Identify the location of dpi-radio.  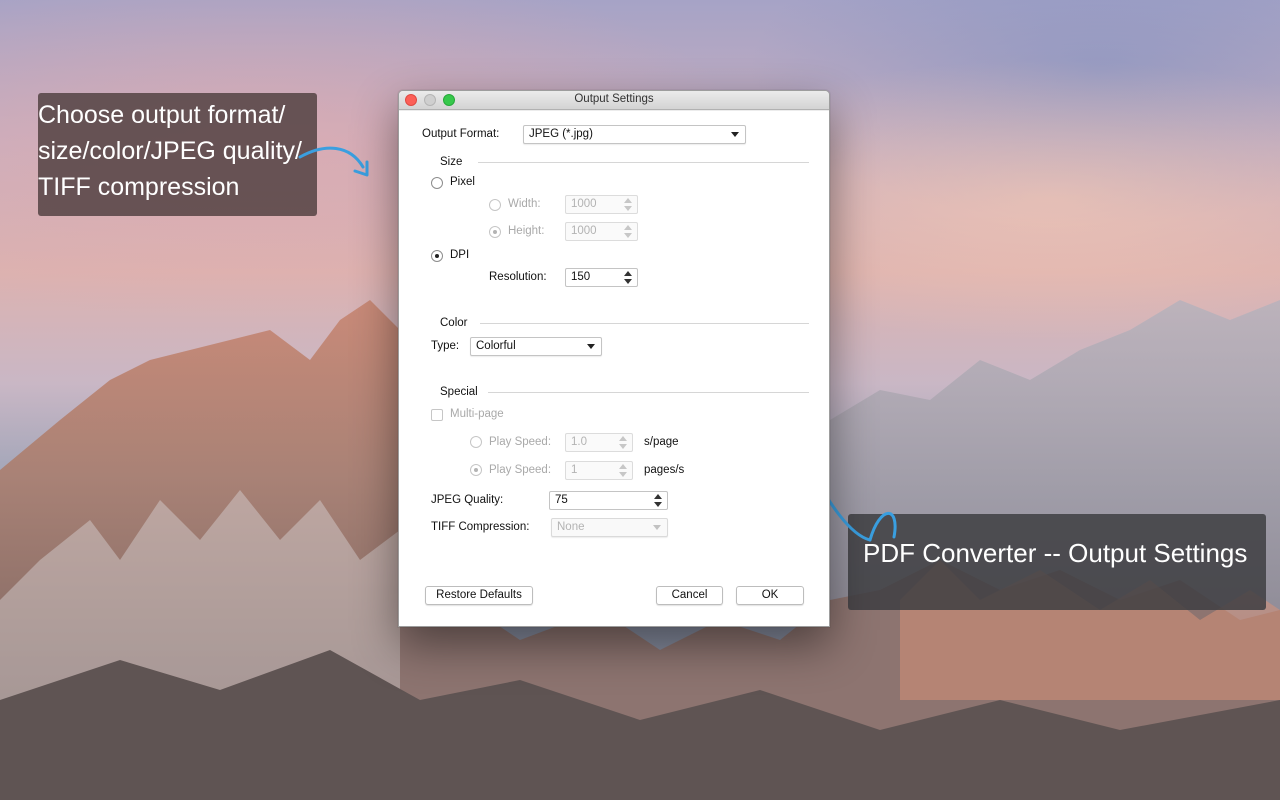
(437, 256).